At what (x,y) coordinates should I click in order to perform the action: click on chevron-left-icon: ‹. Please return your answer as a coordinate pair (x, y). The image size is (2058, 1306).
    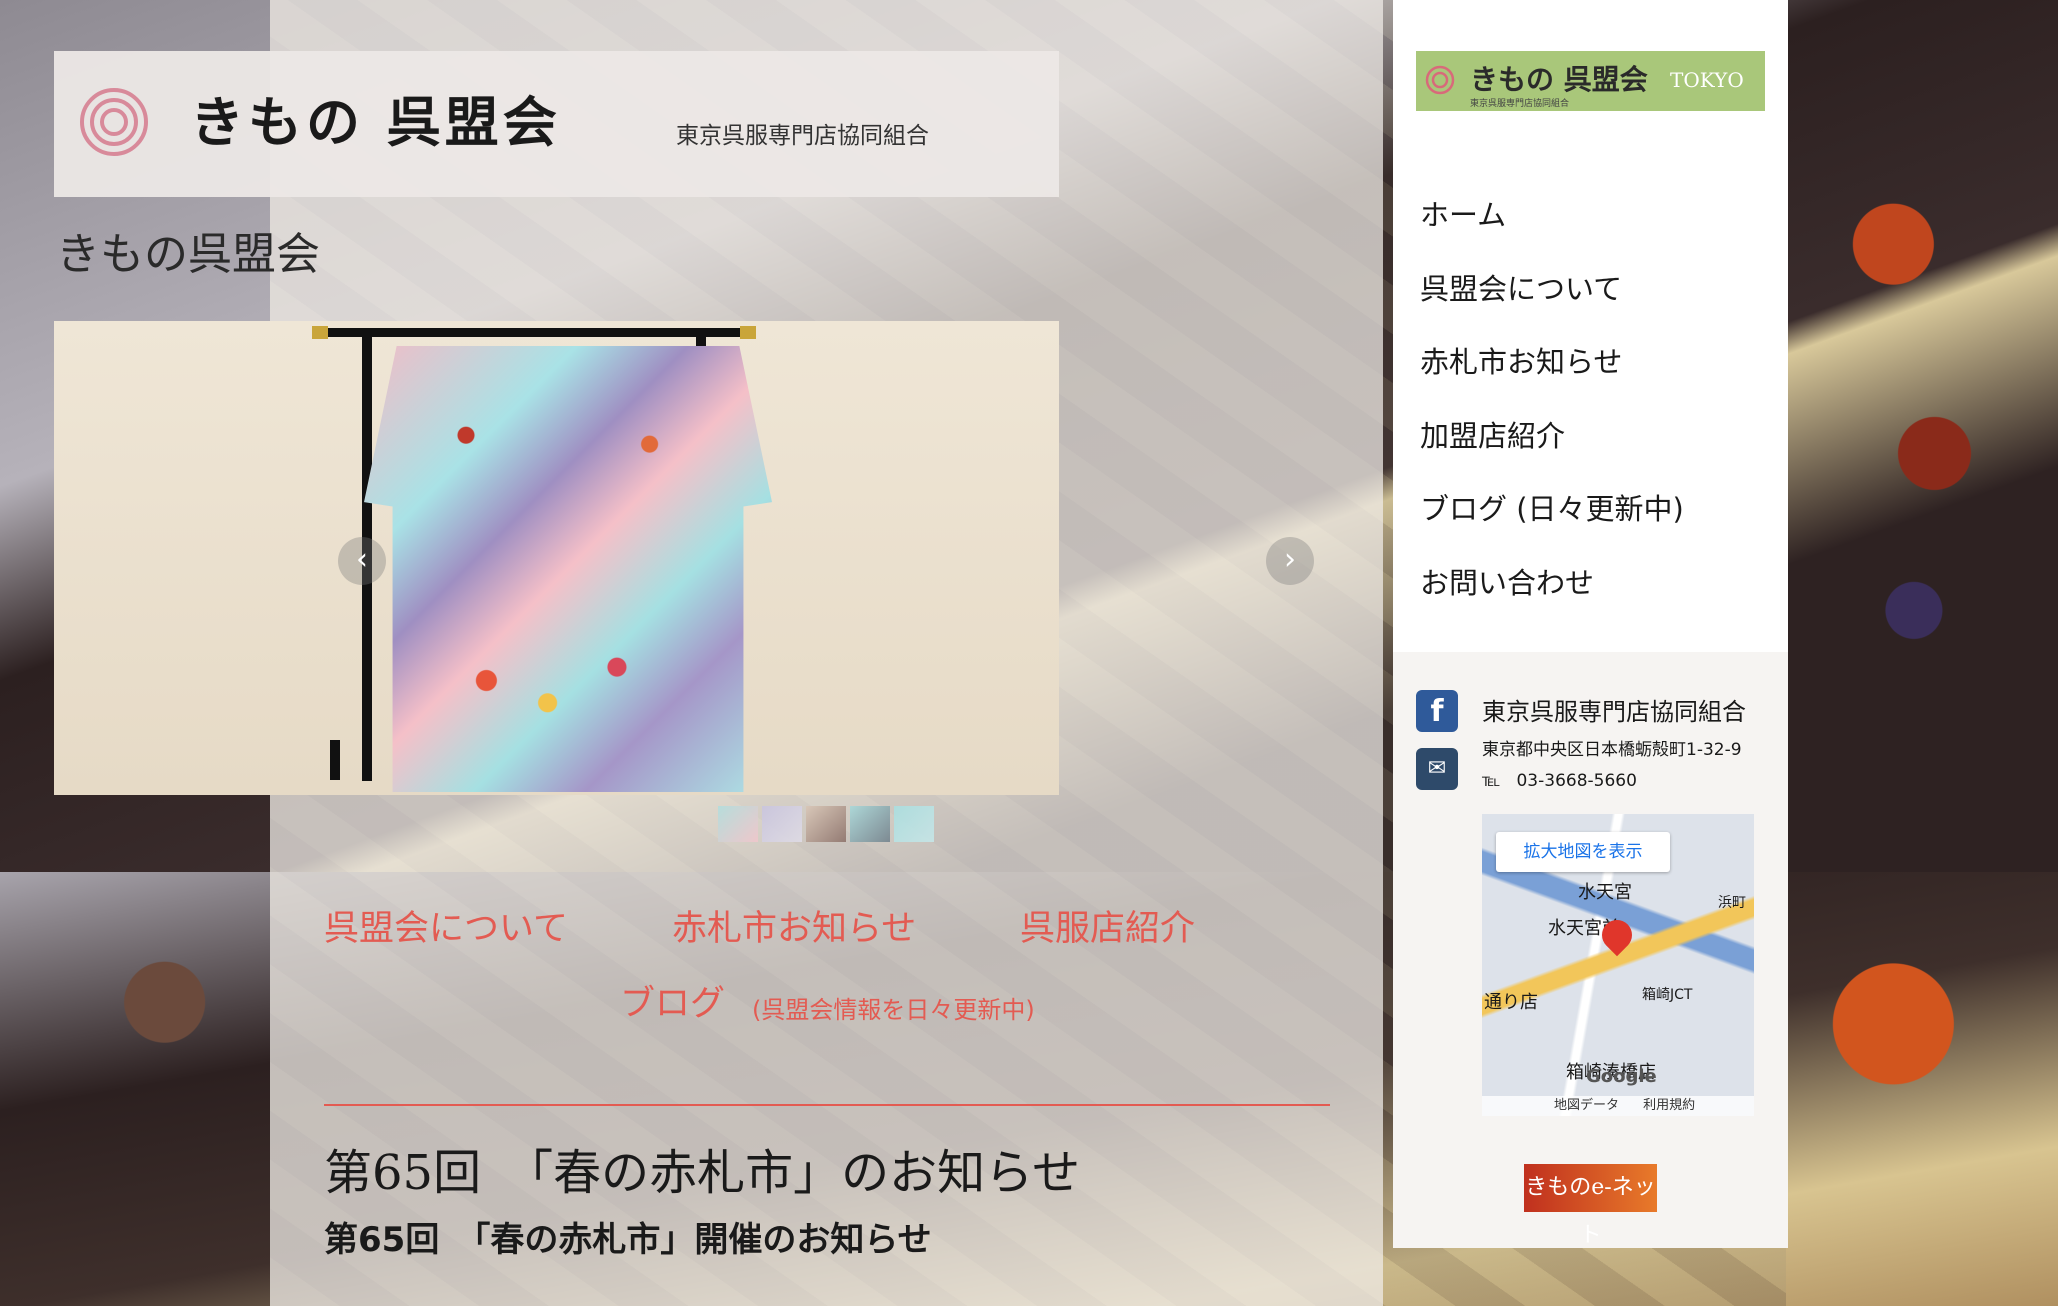
    Looking at the image, I should click on (362, 559).